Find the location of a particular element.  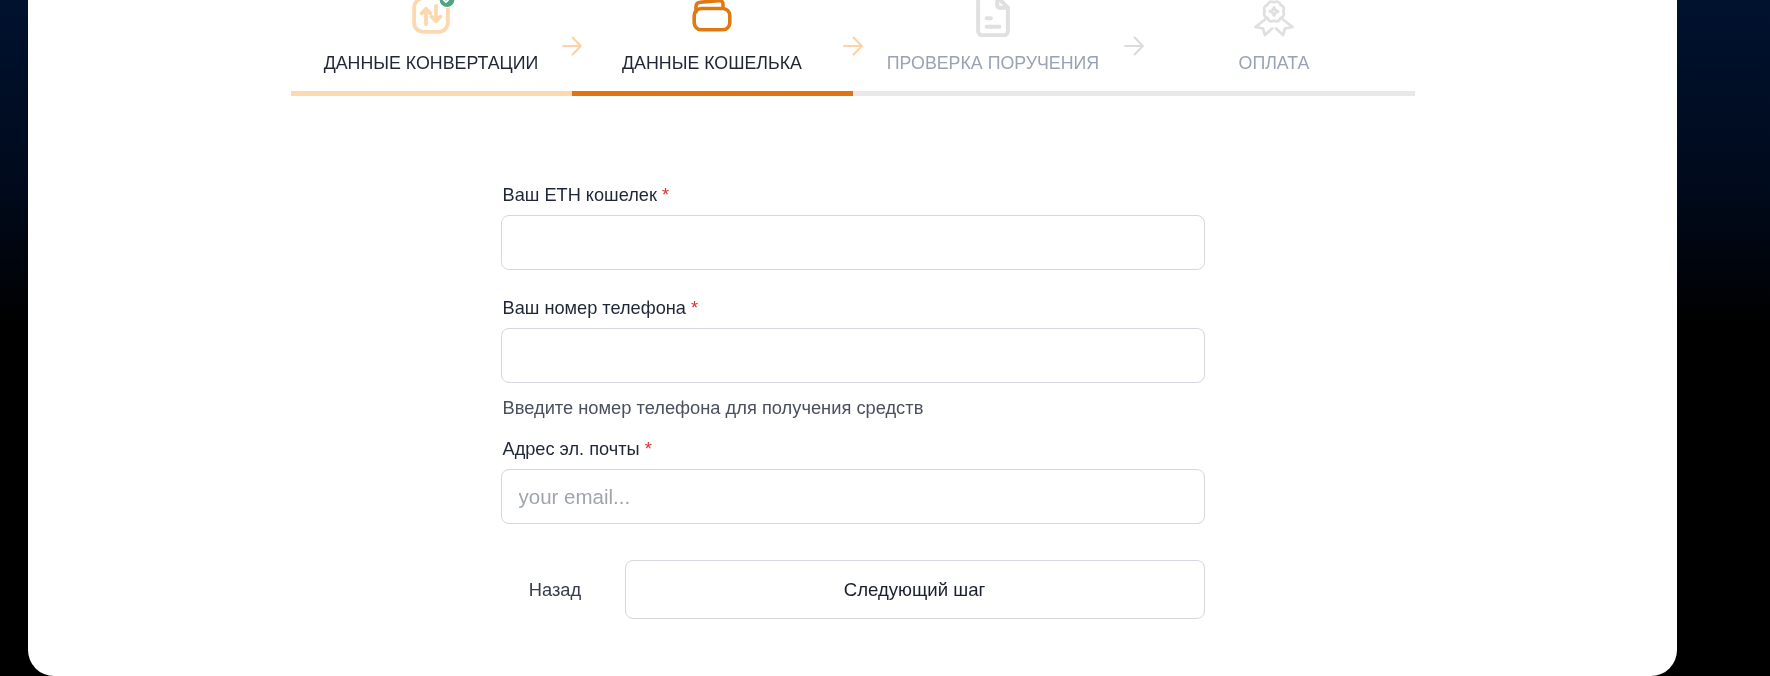

help-text: Введите номер телефона для получения средств is located at coordinates (713, 408).